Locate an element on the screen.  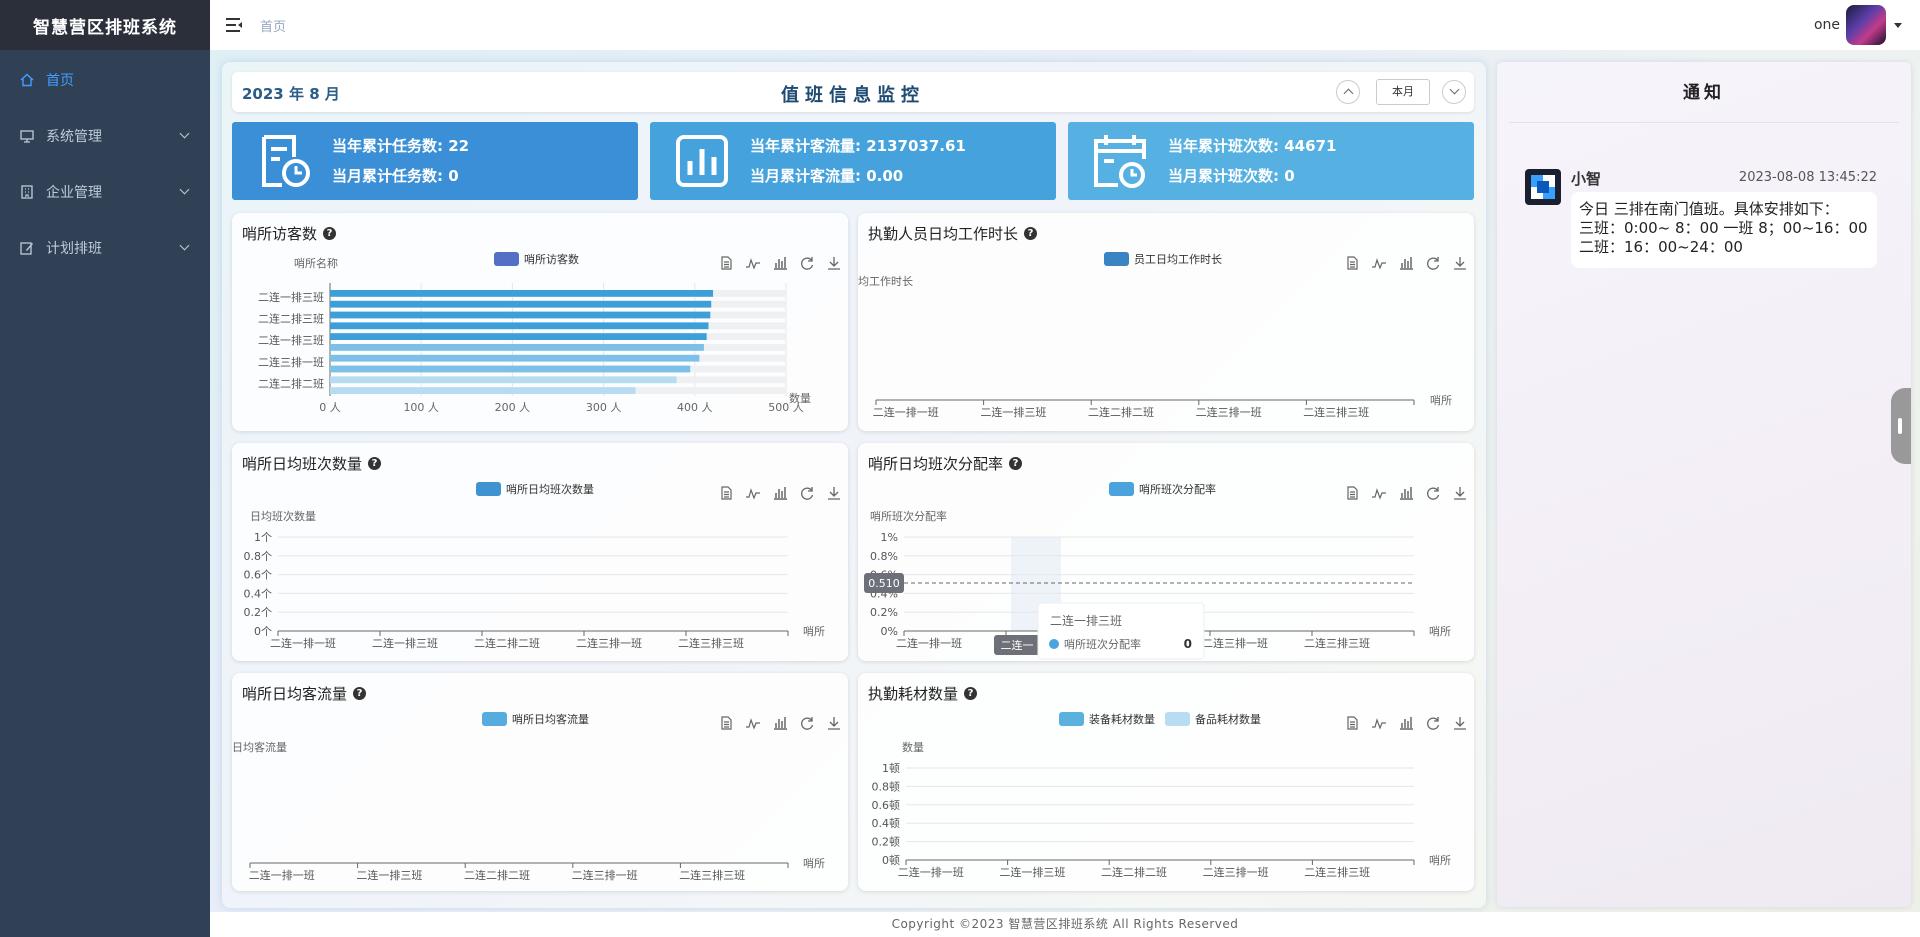
y-tick-label: 0.8顿 is located at coordinates (886, 786).